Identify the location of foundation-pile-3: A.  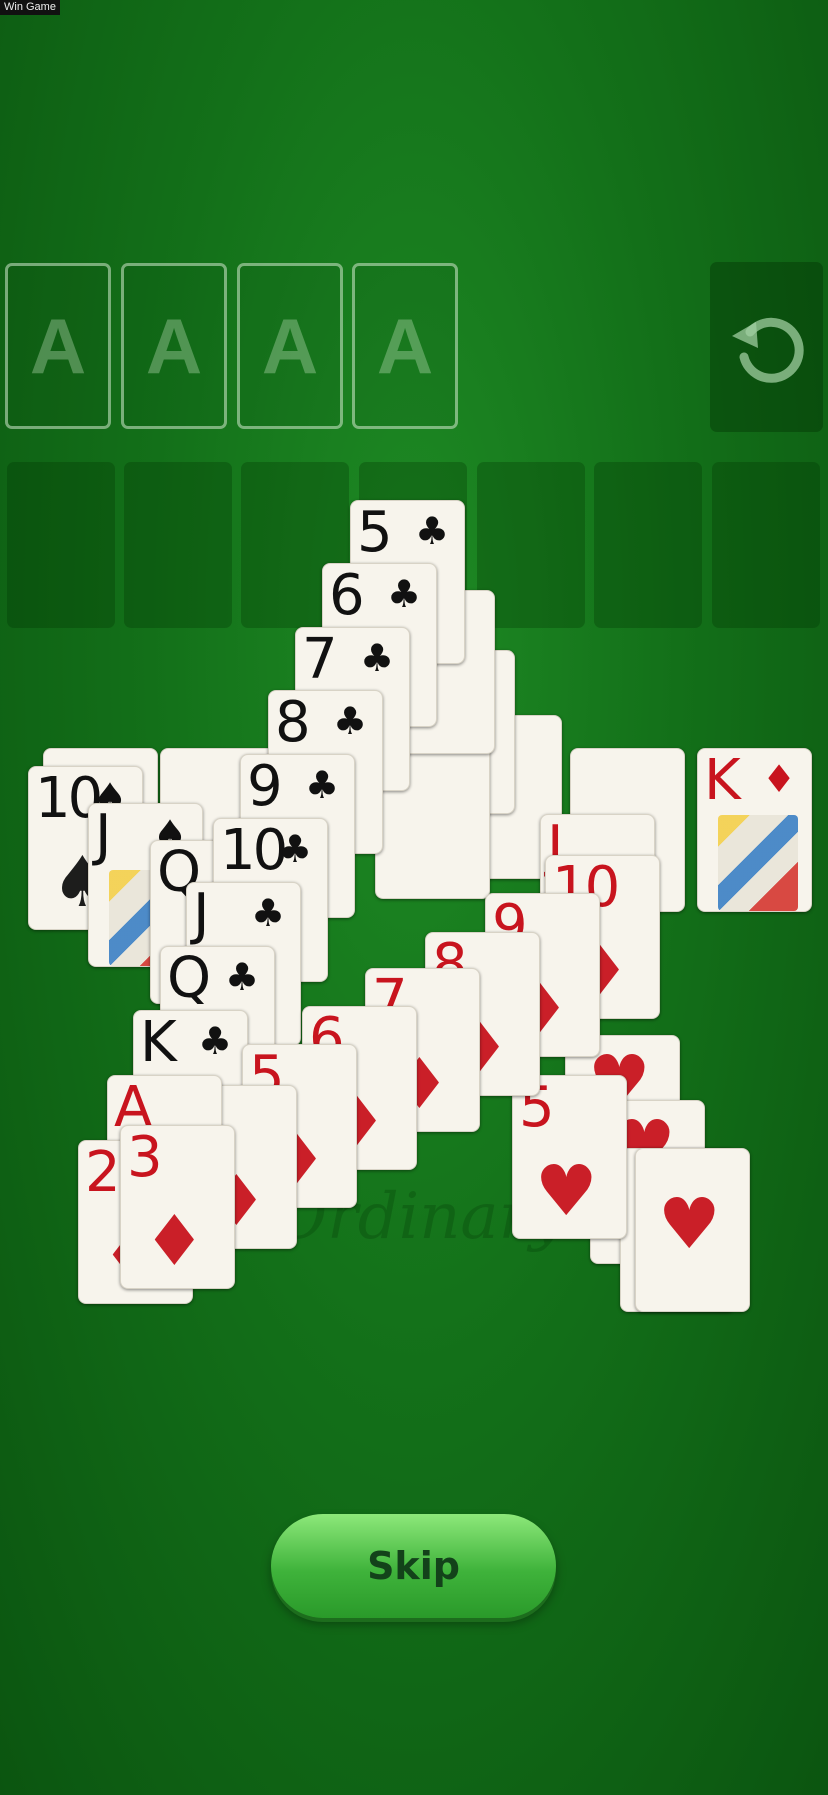
(290, 346).